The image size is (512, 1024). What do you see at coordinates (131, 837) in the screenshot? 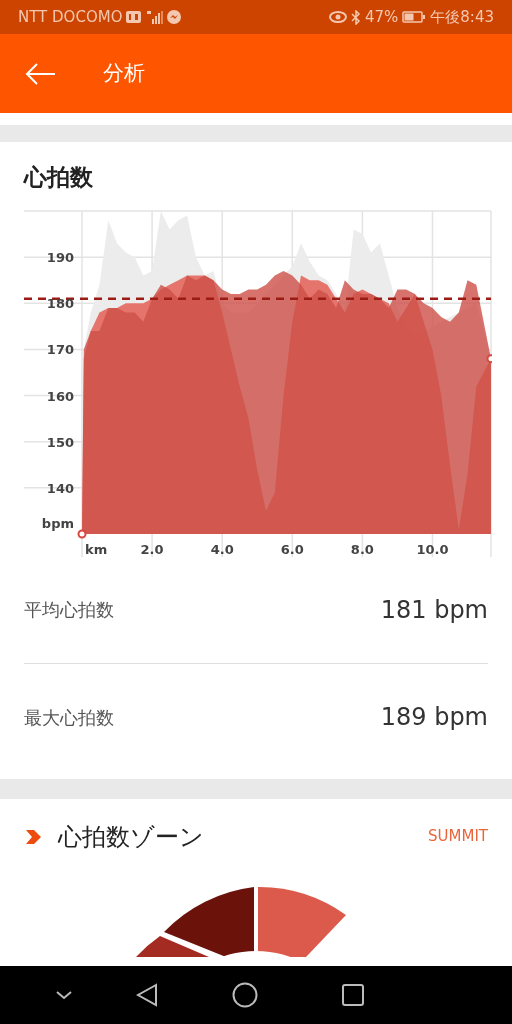
I see `section-title: 心拍数ゾーン` at bounding box center [131, 837].